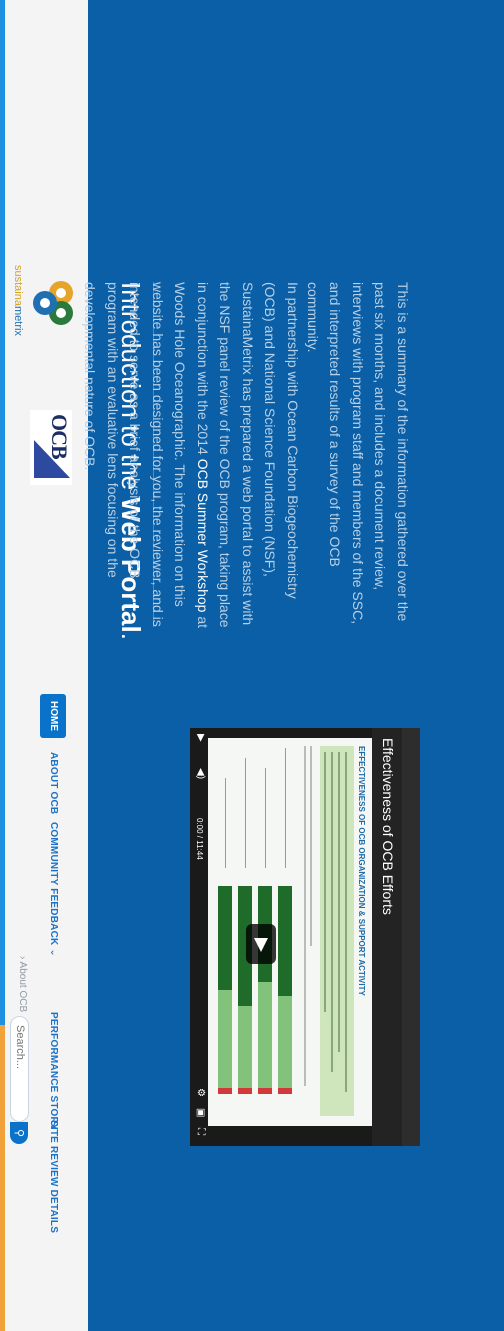 Image resolution: width=504 pixels, height=1331 pixels. I want to click on nav-home-button: HOME, so click(53, 716).